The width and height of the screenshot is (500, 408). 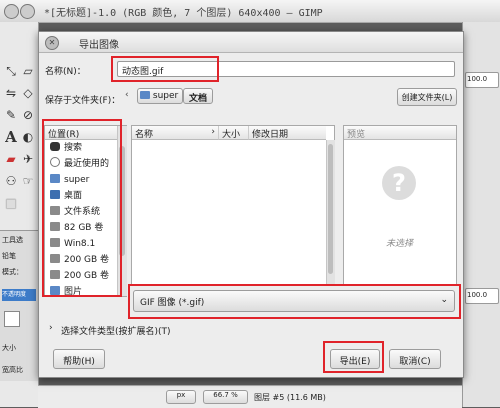 What do you see at coordinates (482, 296) in the screenshot?
I see `right-value-2: 100.0` at bounding box center [482, 296].